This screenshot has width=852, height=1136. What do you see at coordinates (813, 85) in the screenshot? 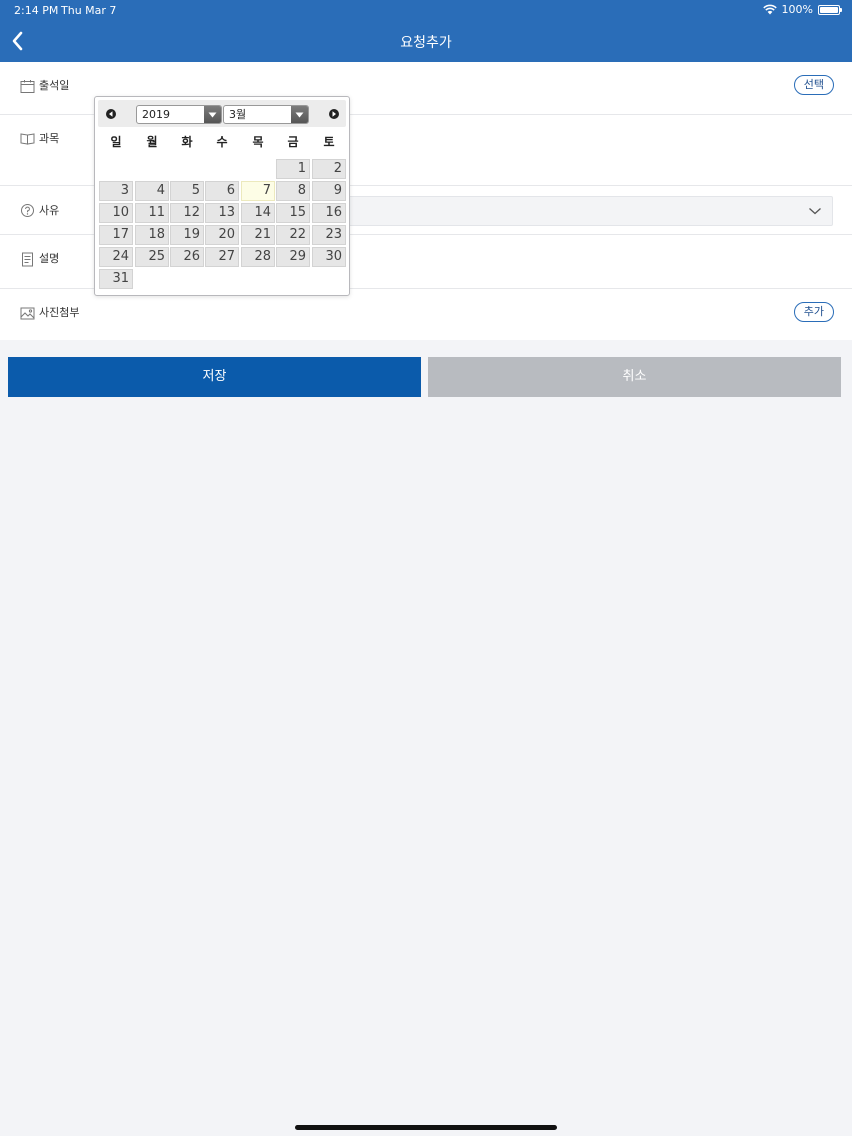
I see `select-date-button: 선택` at bounding box center [813, 85].